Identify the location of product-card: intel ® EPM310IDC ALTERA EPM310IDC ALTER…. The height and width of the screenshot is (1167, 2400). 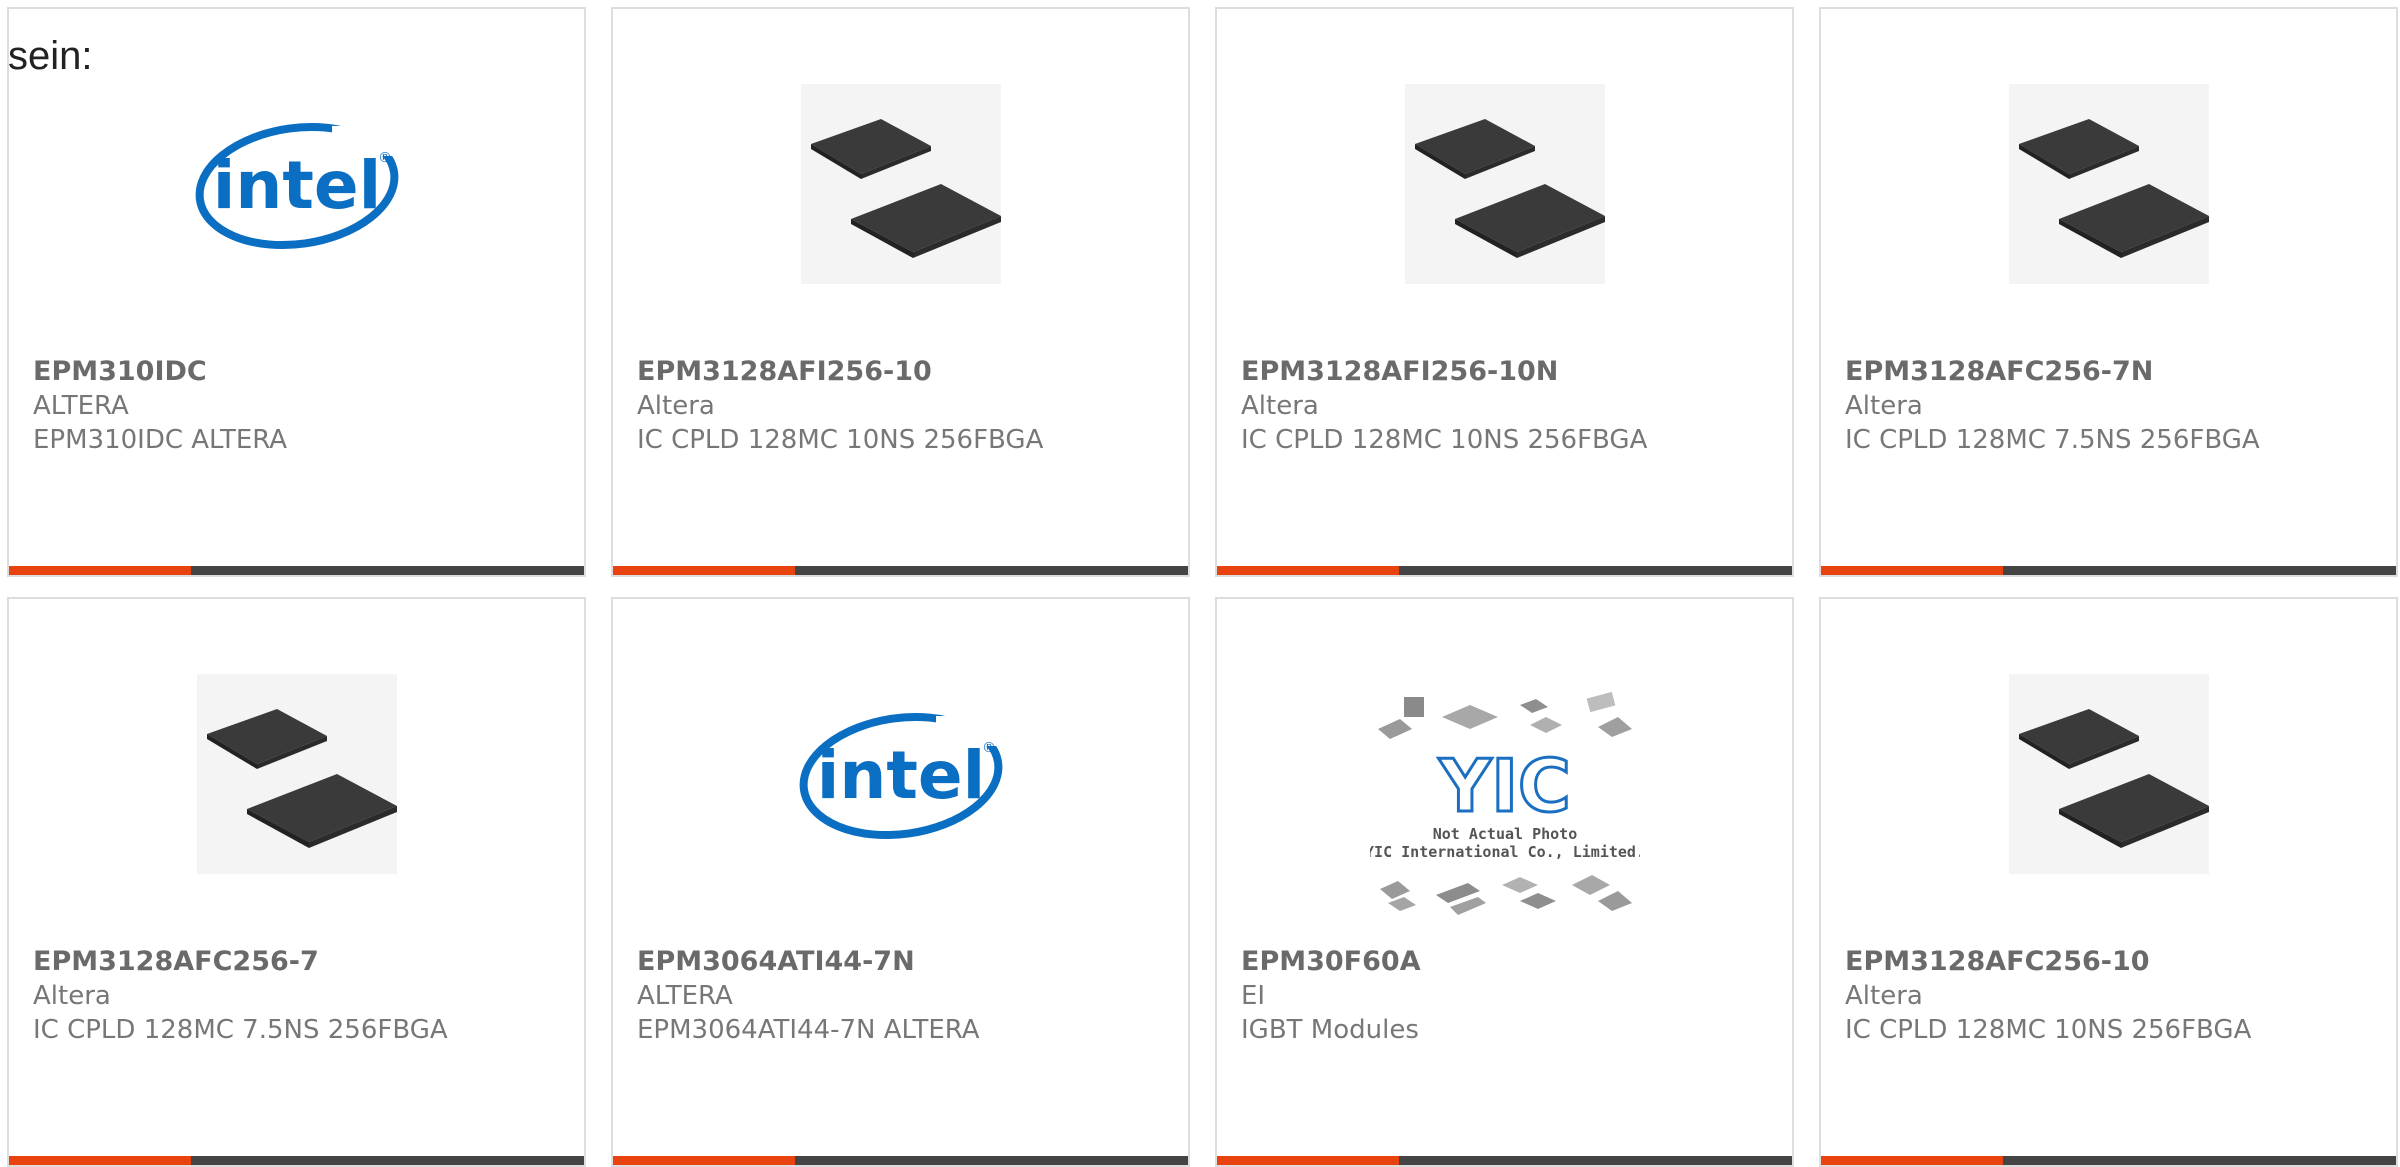
(296, 292).